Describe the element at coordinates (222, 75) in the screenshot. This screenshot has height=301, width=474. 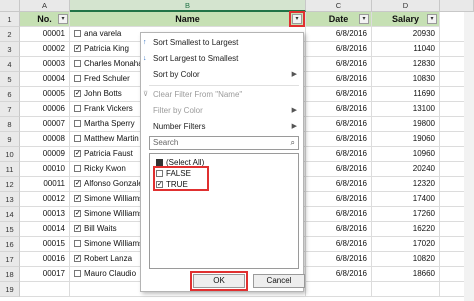
I see `menu-sort-by-color: Sort by Color ▶` at that location.